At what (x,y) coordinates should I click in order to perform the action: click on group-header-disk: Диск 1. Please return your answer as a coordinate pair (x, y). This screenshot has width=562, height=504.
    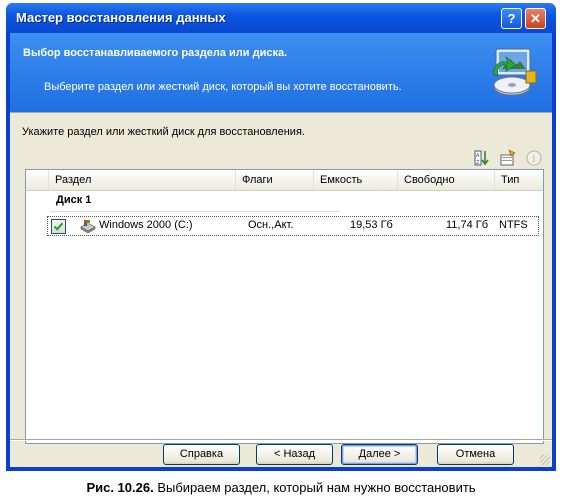
    Looking at the image, I should click on (74, 200).